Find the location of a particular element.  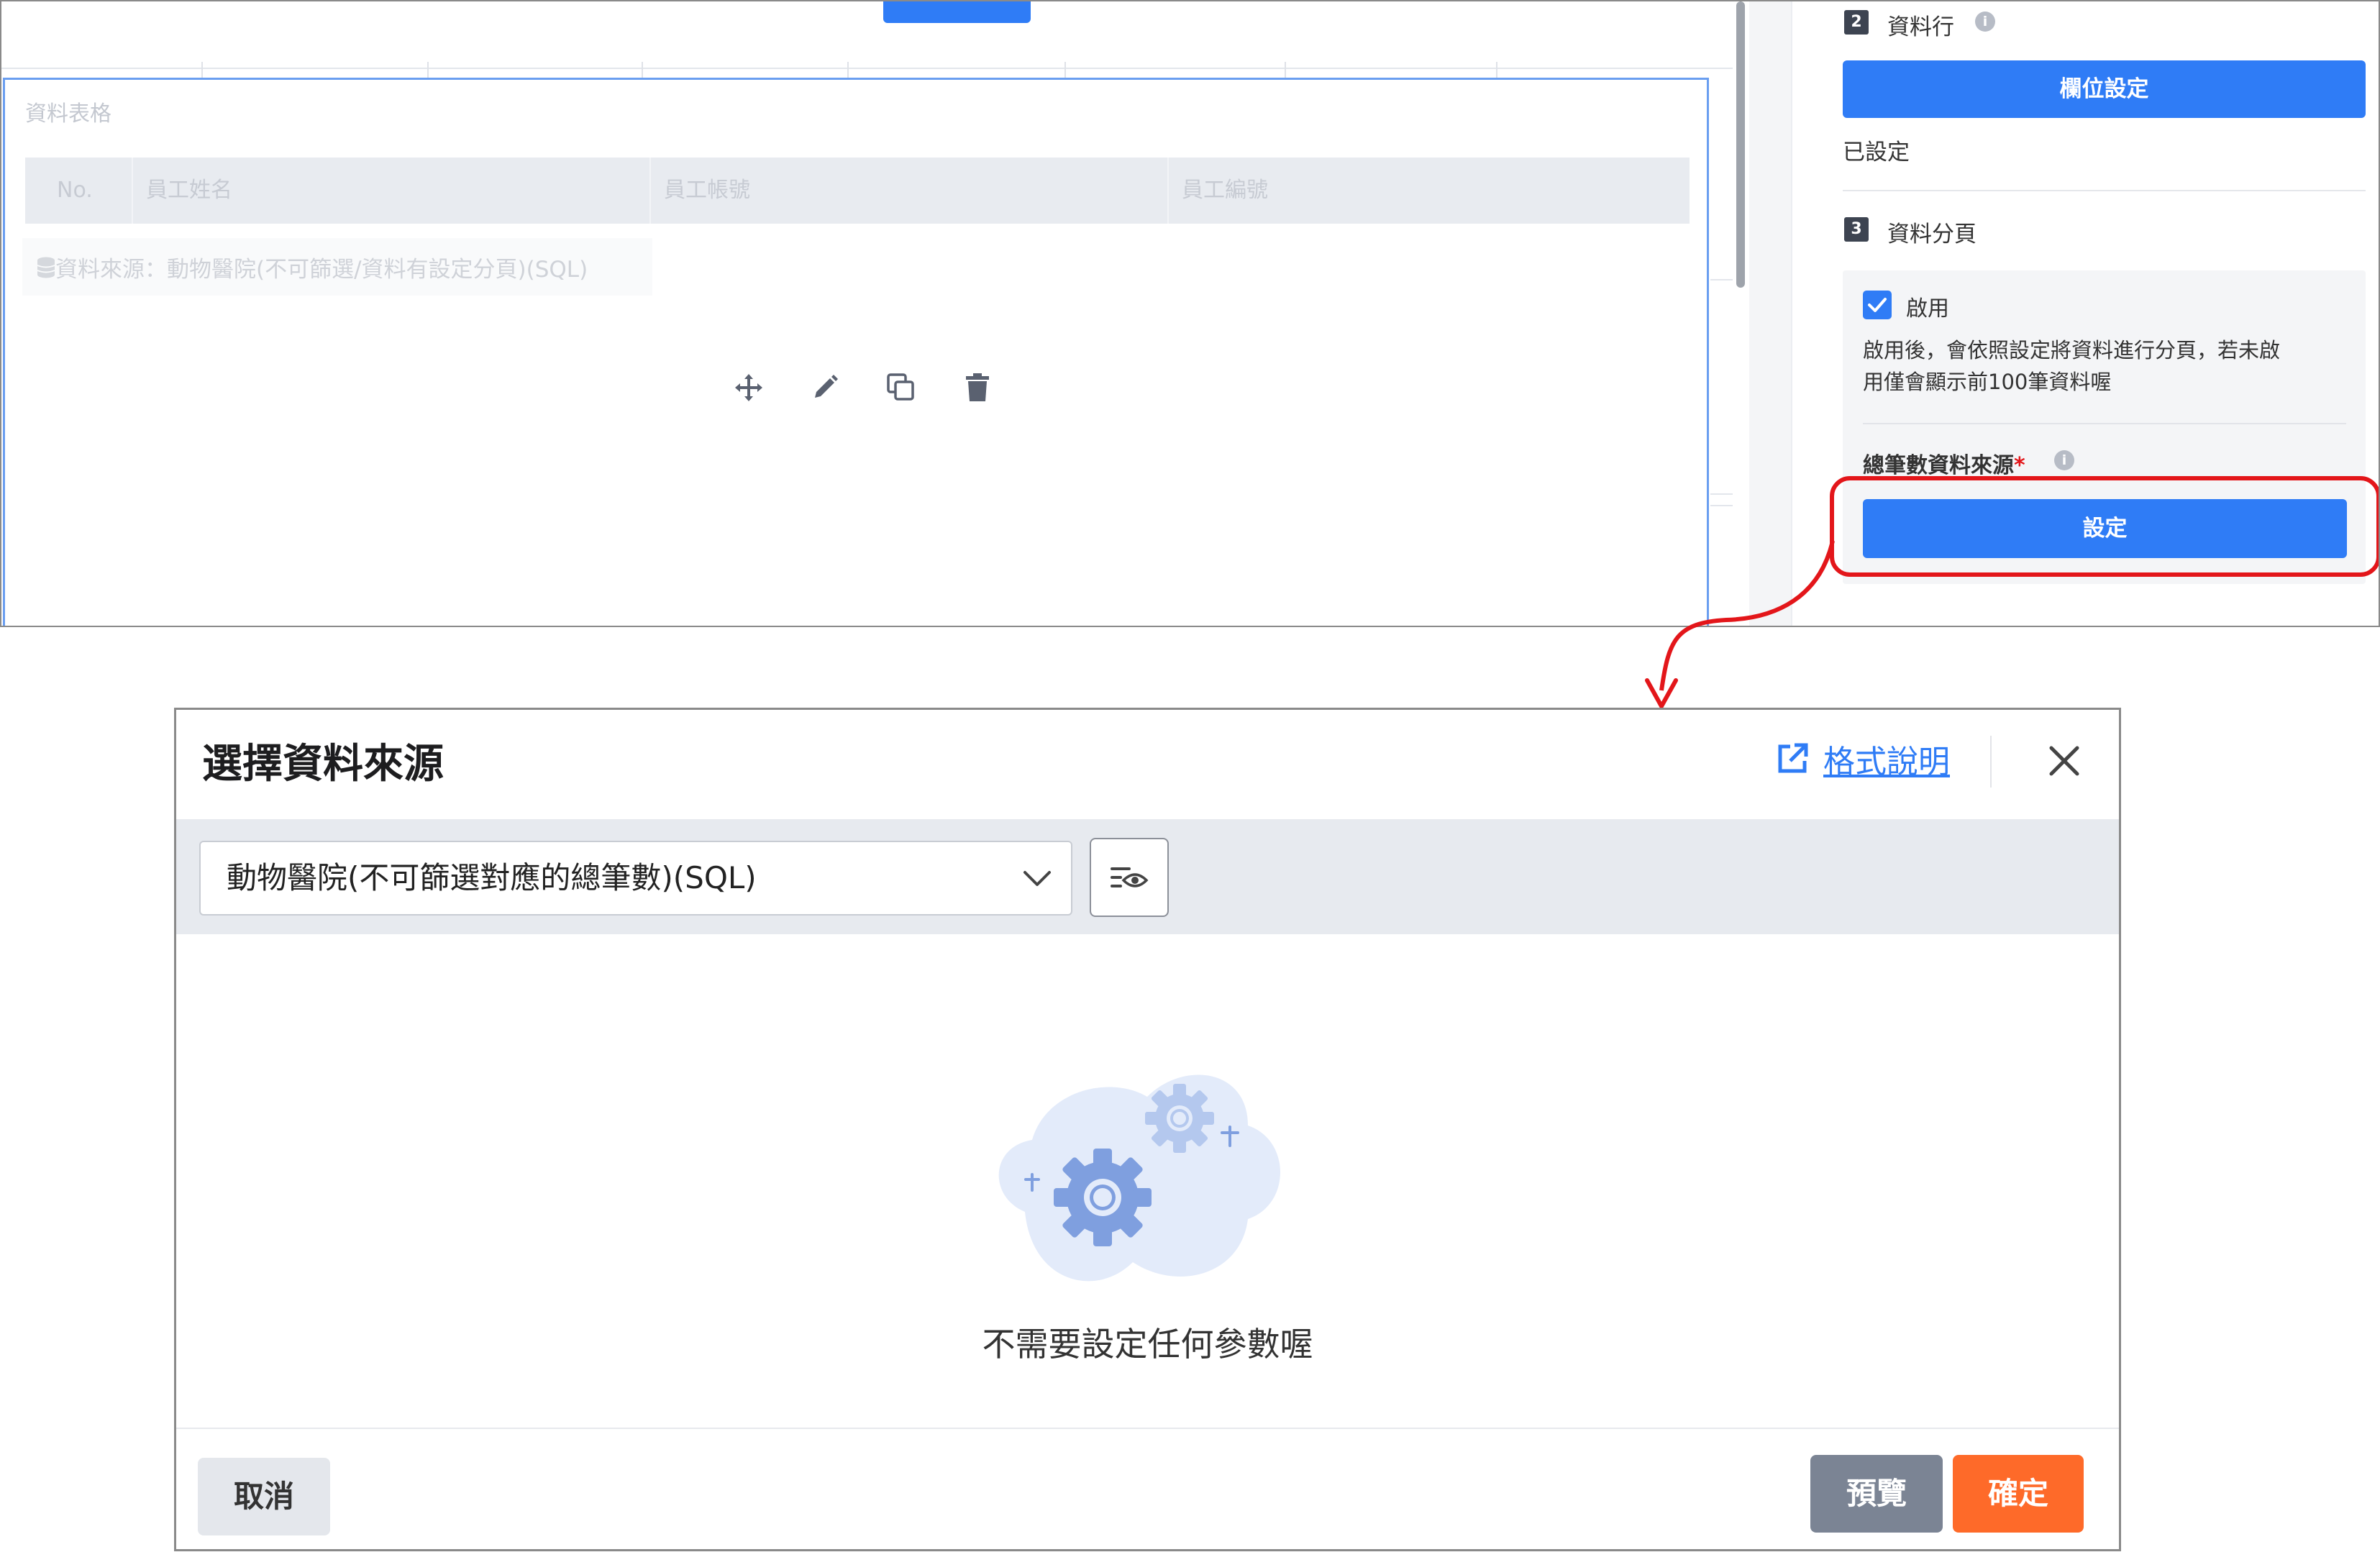

chevron-down-icon is located at coordinates (1037, 878).